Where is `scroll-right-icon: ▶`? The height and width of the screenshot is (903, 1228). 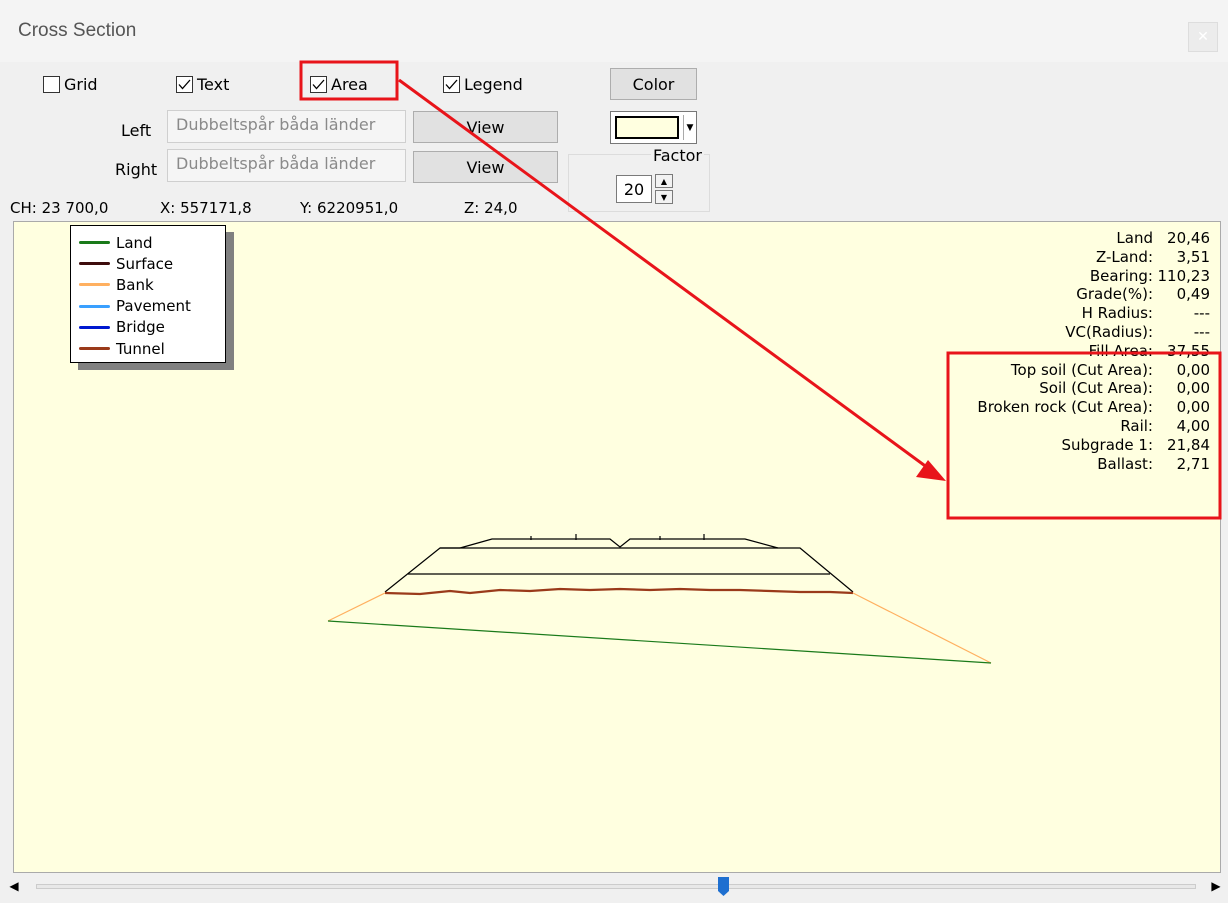
scroll-right-icon: ▶ is located at coordinates (1216, 886).